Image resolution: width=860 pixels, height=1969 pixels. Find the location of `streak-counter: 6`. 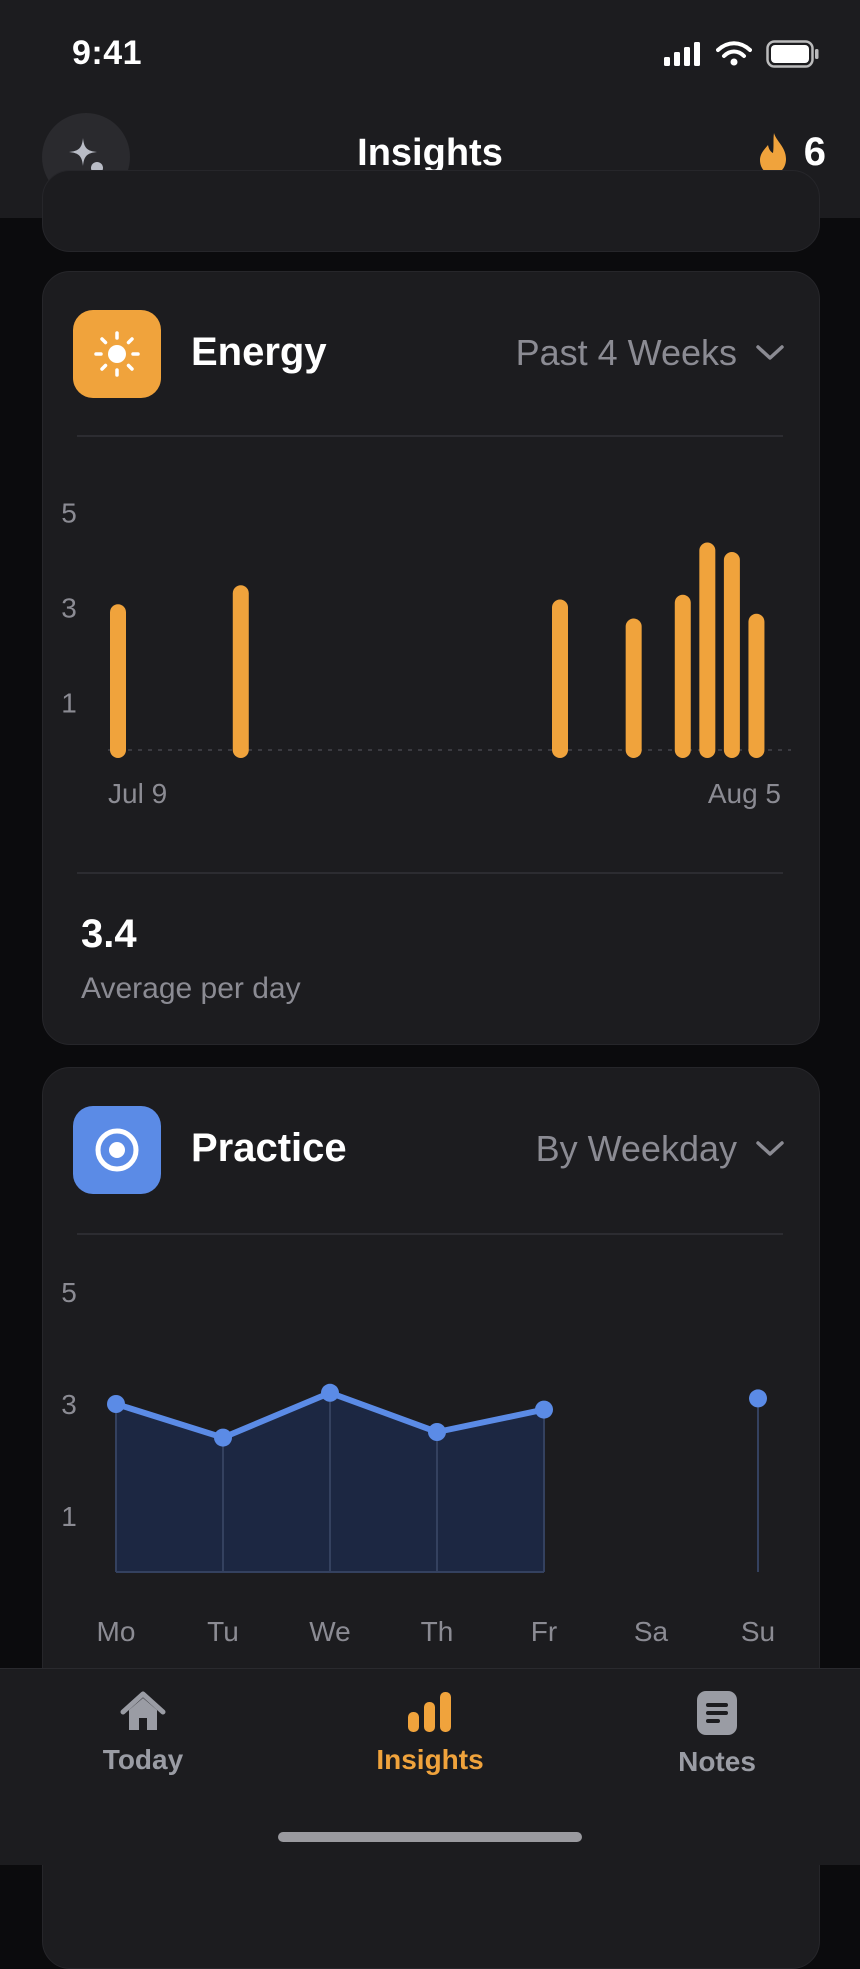

streak-counter: 6 is located at coordinates (791, 152).